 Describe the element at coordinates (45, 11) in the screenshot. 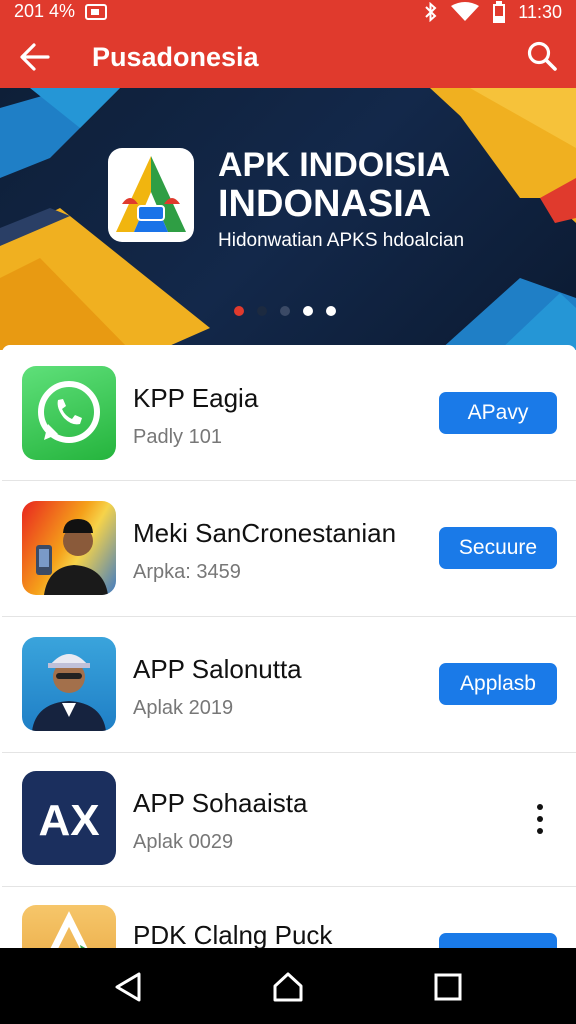

I see `status-left-text: 201 4%` at that location.